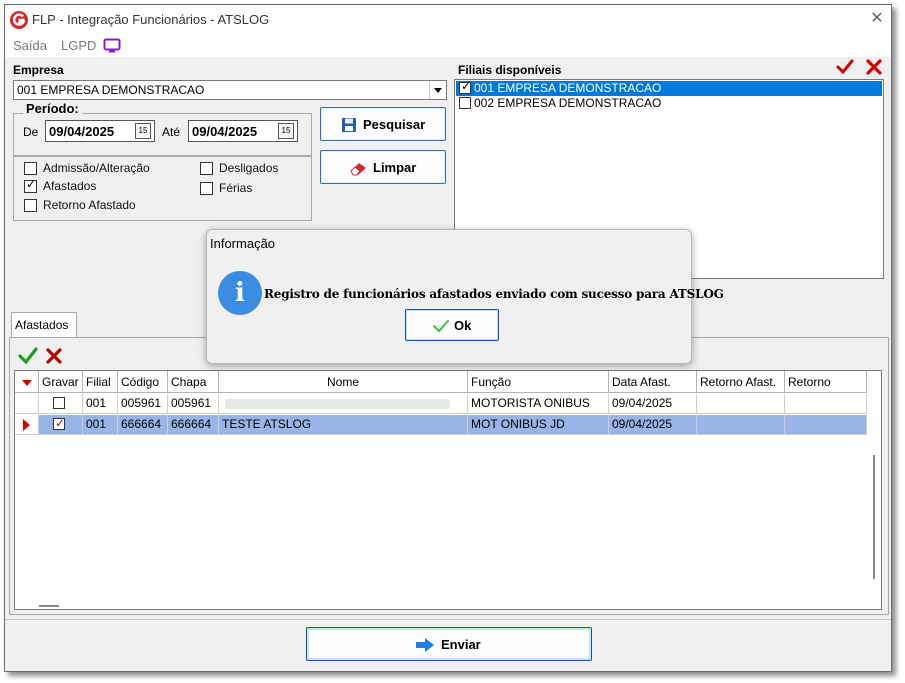 This screenshot has width=905, height=683. What do you see at coordinates (30, 45) in the screenshot?
I see `menu-saida: Saída` at bounding box center [30, 45].